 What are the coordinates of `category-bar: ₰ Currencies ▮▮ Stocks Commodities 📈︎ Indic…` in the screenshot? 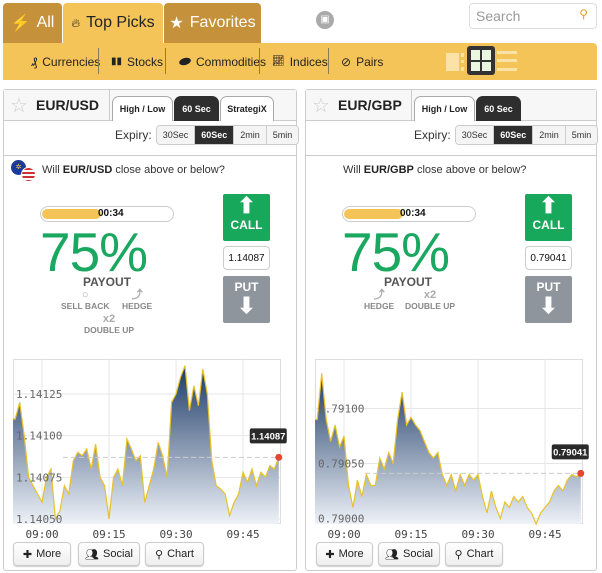 It's located at (300, 61).